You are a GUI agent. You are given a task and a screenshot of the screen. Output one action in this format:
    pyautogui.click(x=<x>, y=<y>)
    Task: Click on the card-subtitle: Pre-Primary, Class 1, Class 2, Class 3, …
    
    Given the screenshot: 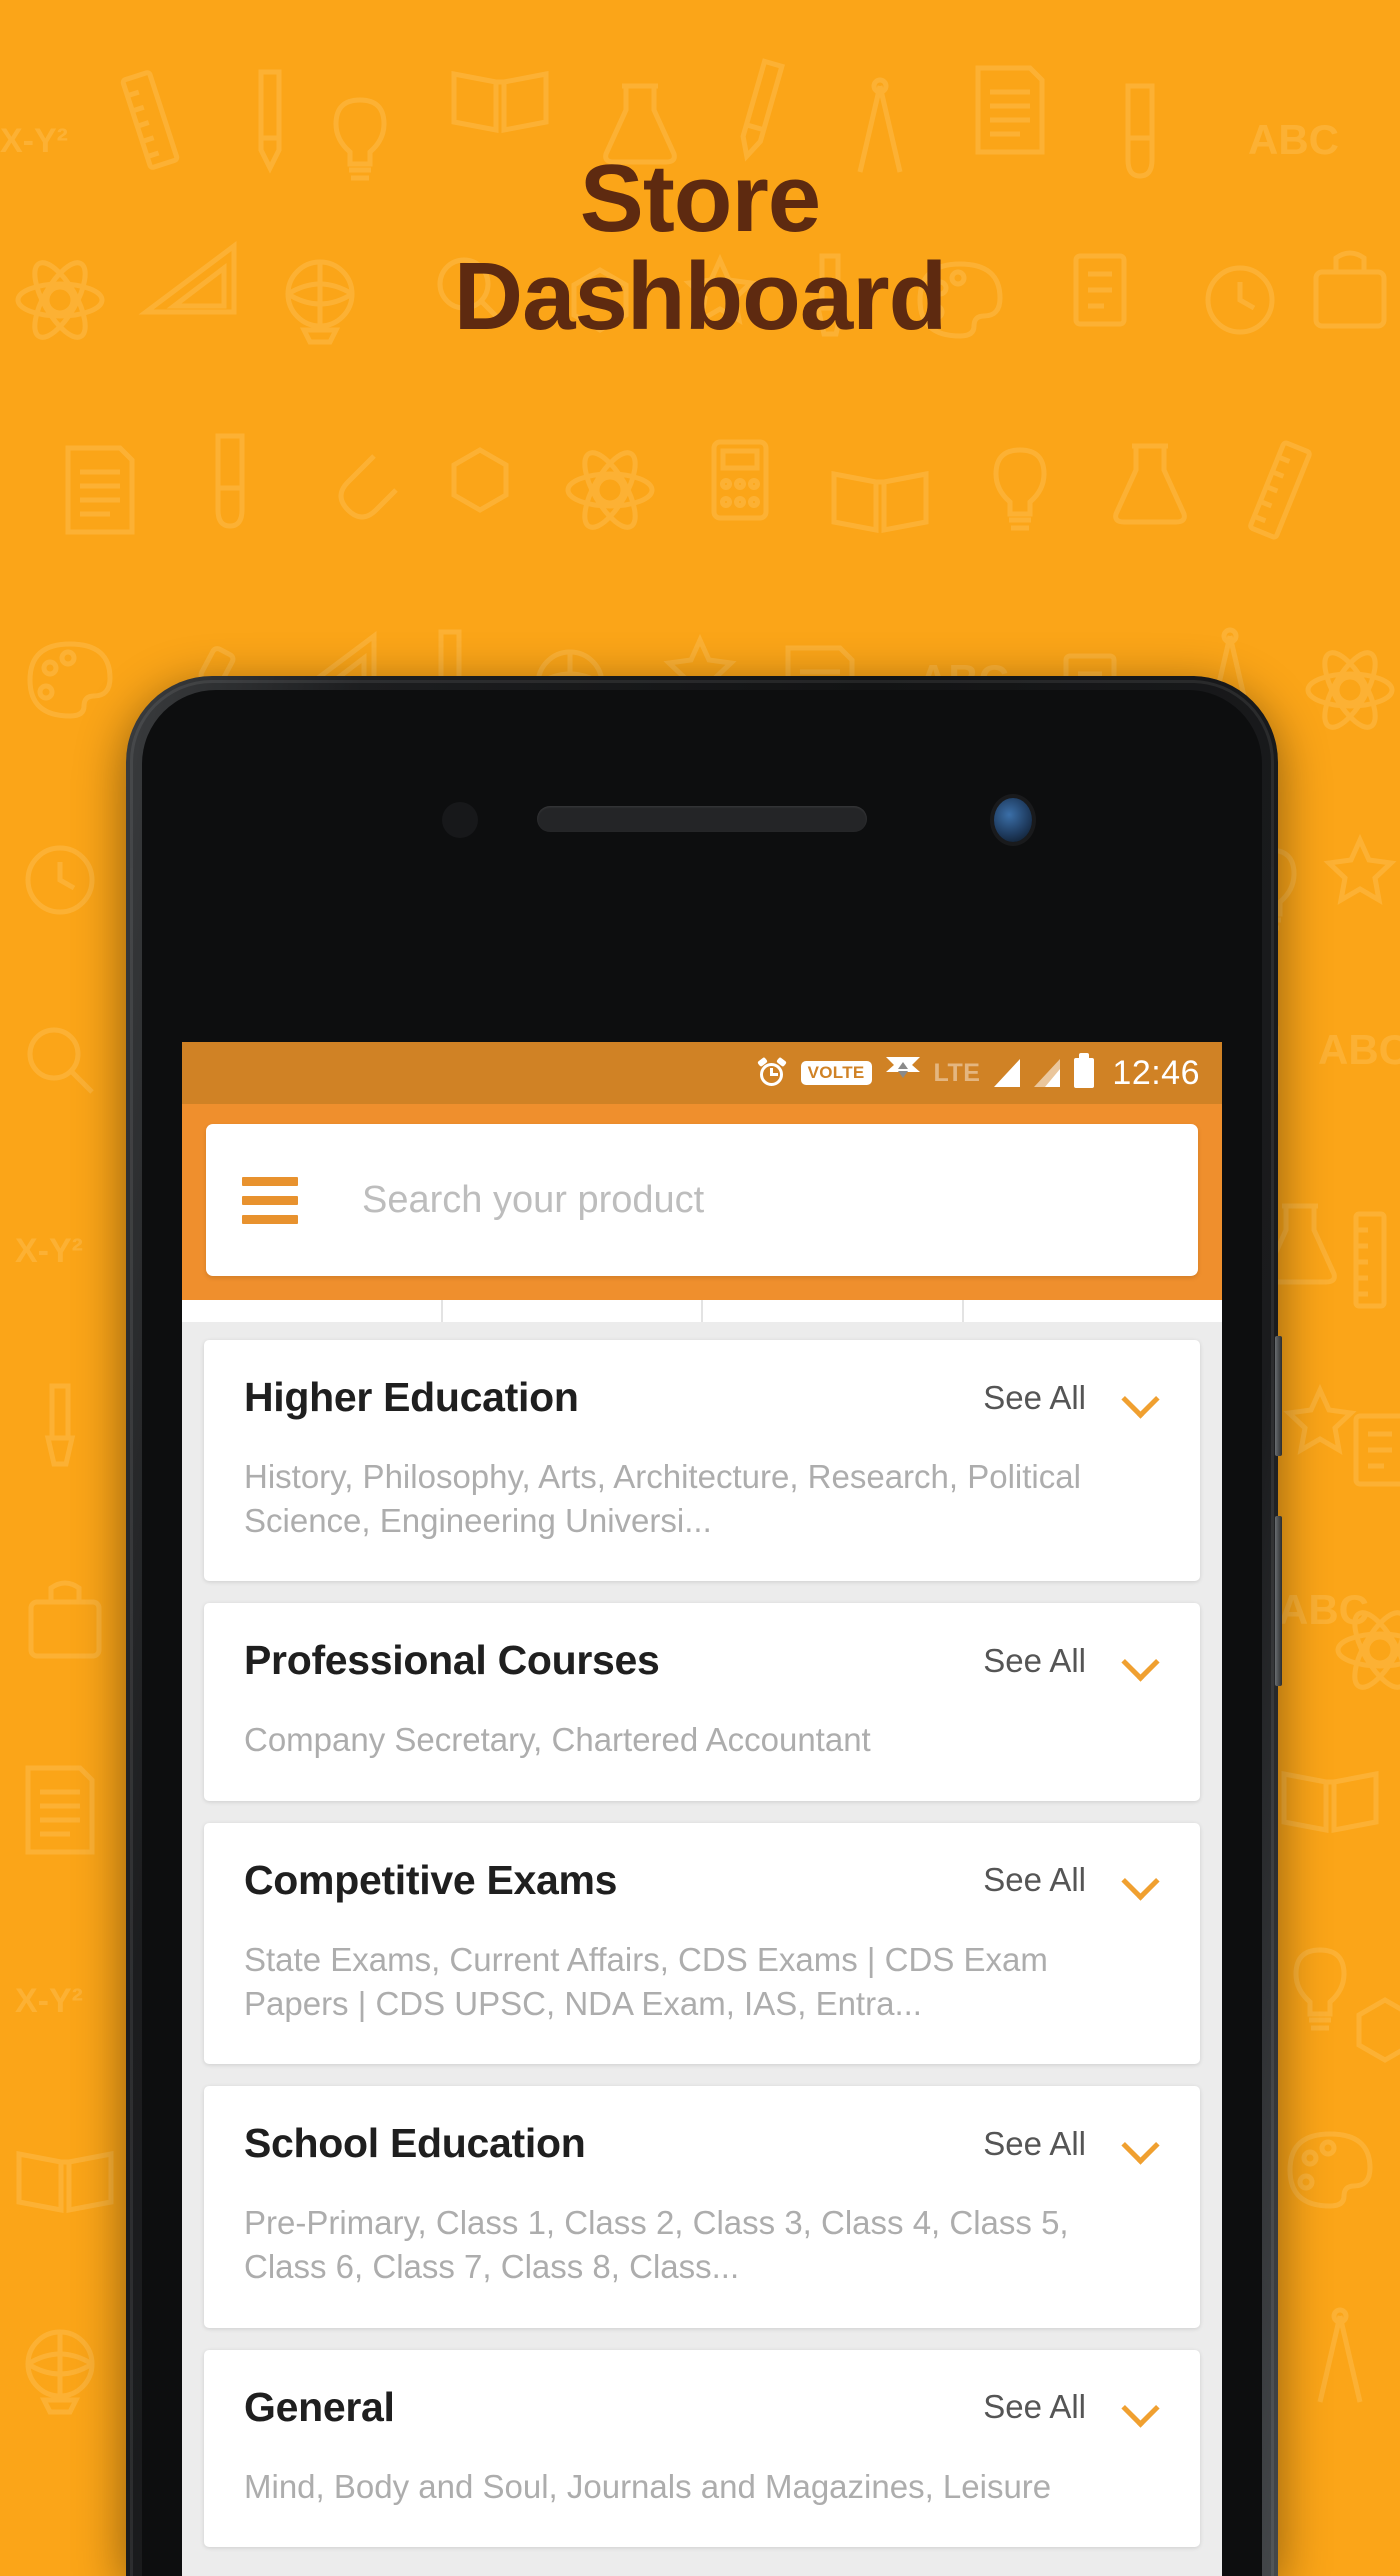 What is the action you would take?
    pyautogui.click(x=656, y=2245)
    